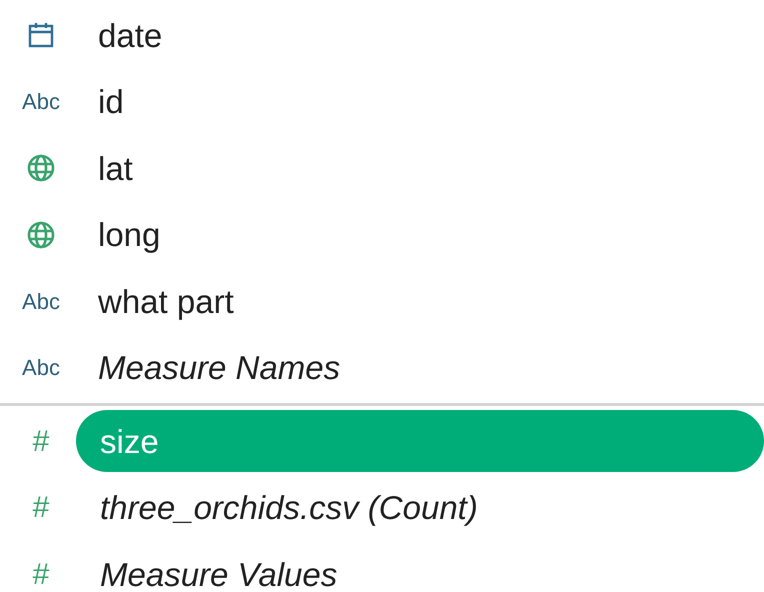 This screenshot has width=764, height=592. What do you see at coordinates (219, 367) in the screenshot?
I see `field-name: Measure Names` at bounding box center [219, 367].